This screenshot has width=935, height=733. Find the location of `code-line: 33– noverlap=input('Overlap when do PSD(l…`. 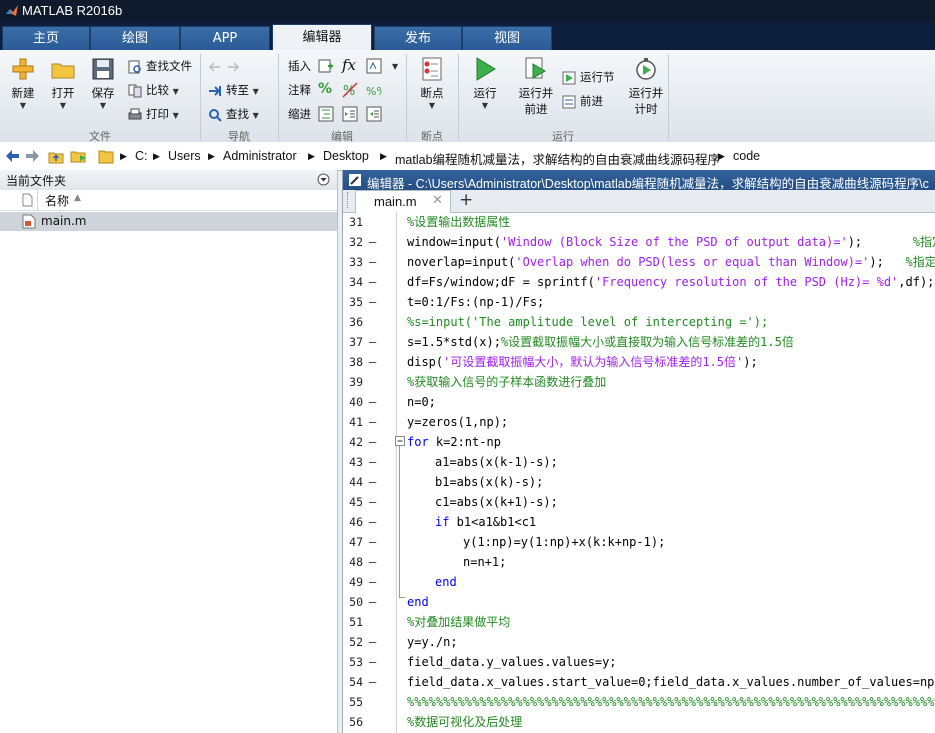

code-line: 33– noverlap=input('Overlap when do PSD(l… is located at coordinates (639, 262).